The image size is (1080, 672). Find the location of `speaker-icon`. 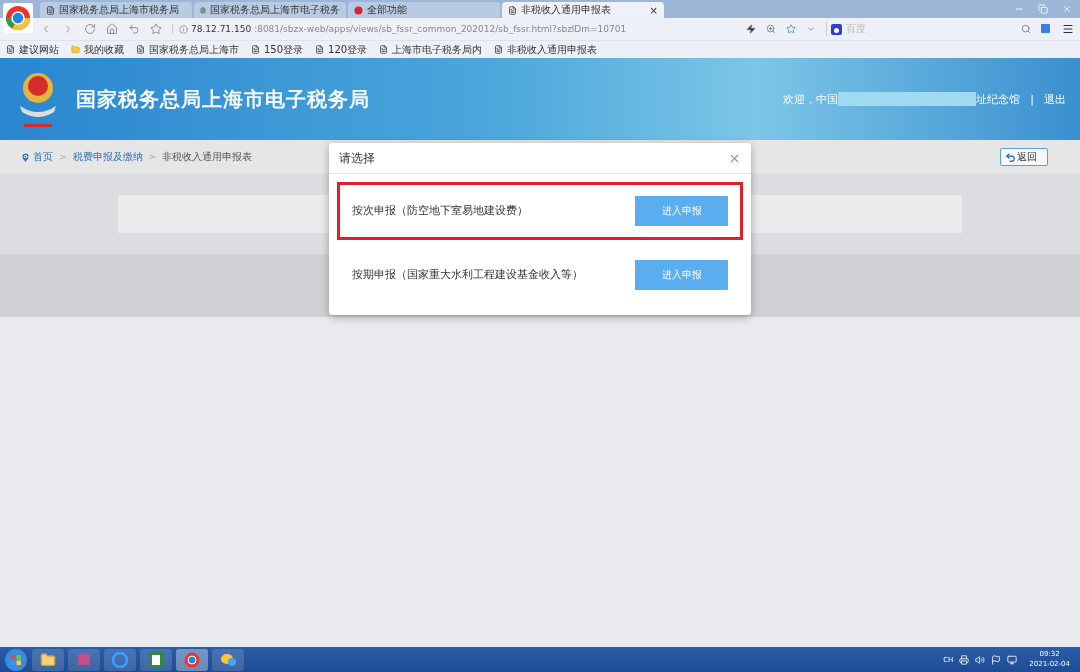

speaker-icon is located at coordinates (980, 659).